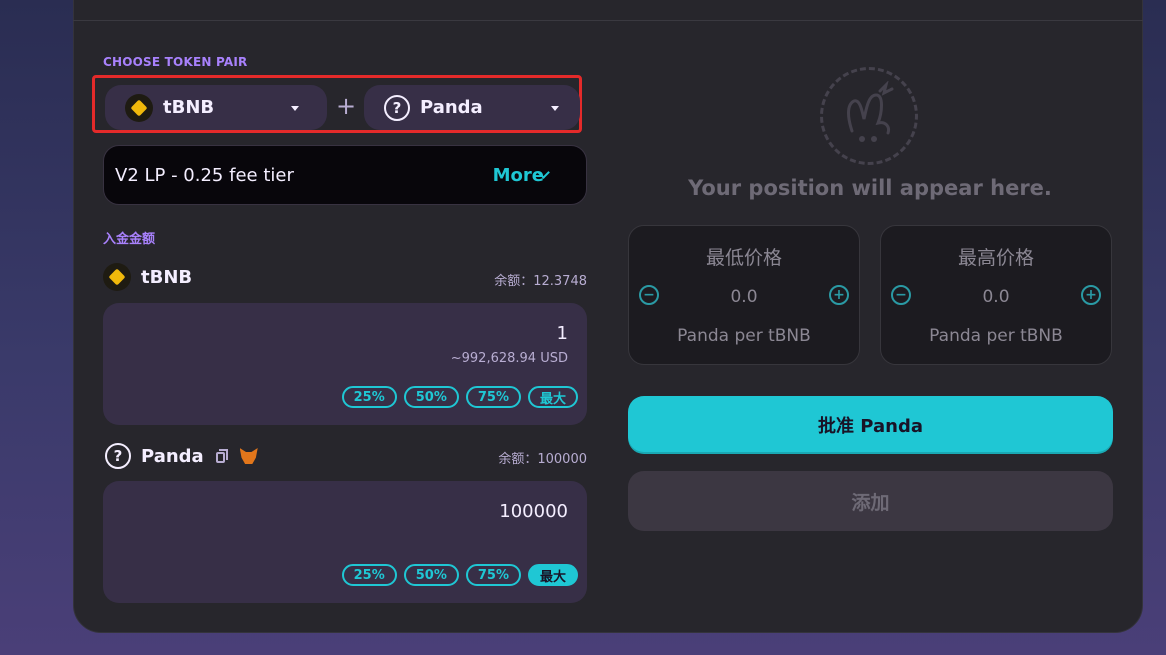 Image resolution: width=1166 pixels, height=655 pixels. I want to click on token-b-amount-value: 100000, so click(533, 511).